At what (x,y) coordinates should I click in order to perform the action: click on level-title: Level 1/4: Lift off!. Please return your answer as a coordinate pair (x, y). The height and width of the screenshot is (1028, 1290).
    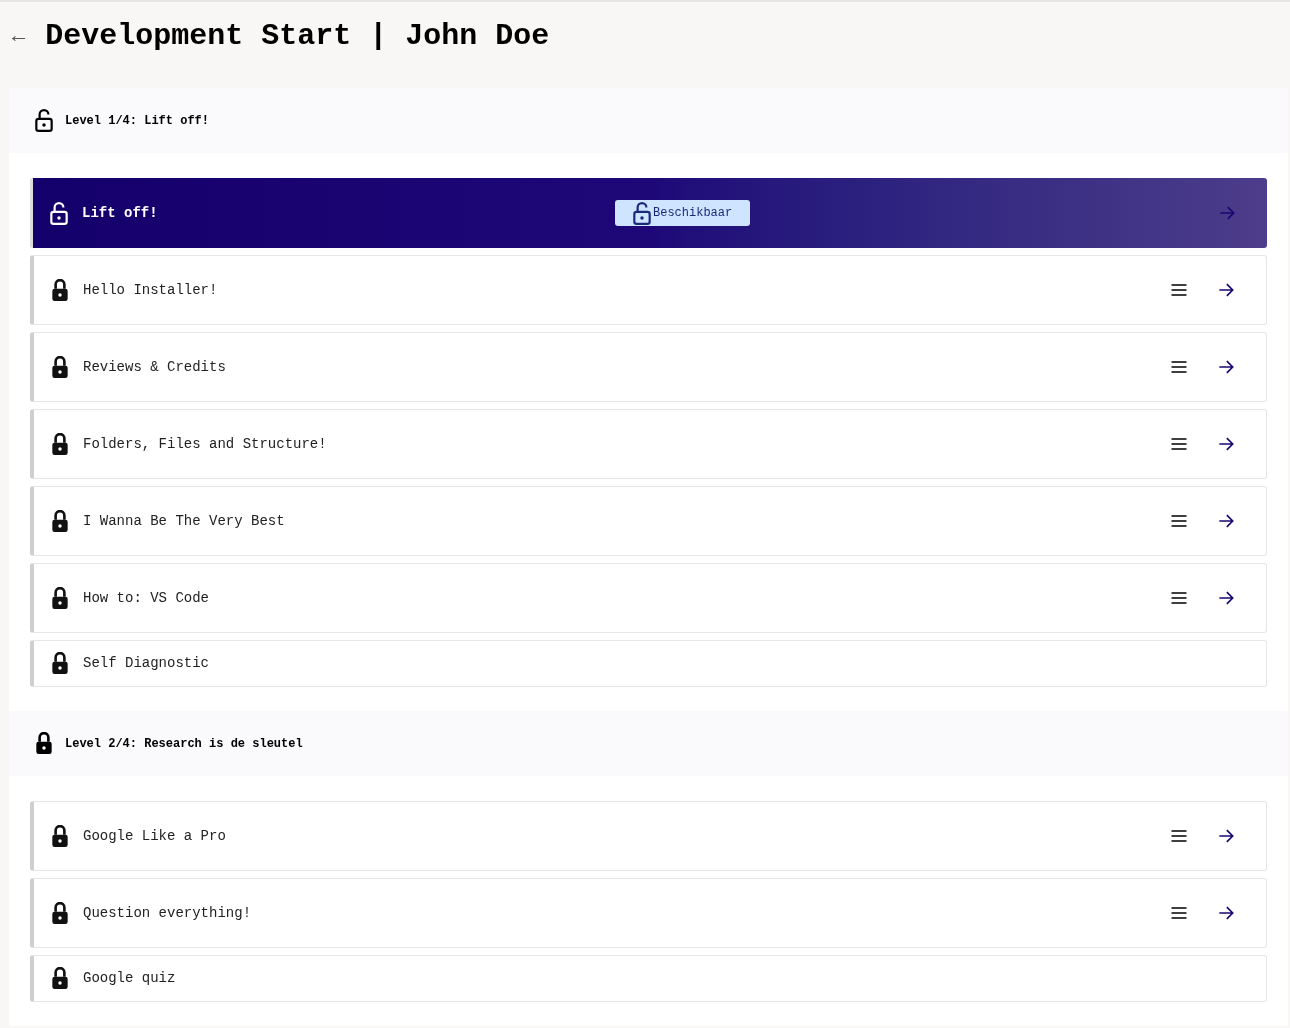
    Looking at the image, I should click on (137, 121).